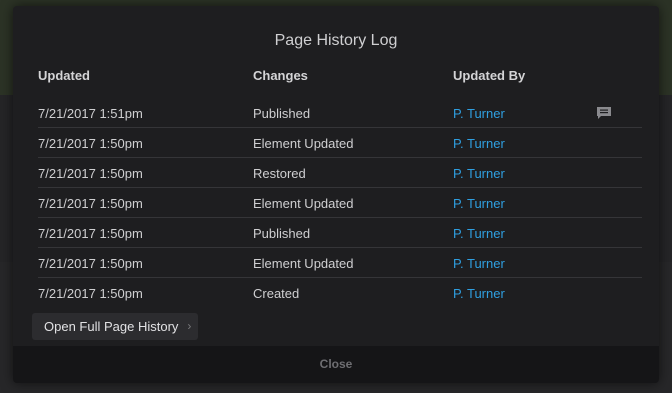 This screenshot has width=672, height=393. Describe the element at coordinates (340, 173) in the screenshot. I see `table-row: 7/21/2017 1:50pm Restored P. Turner` at that location.